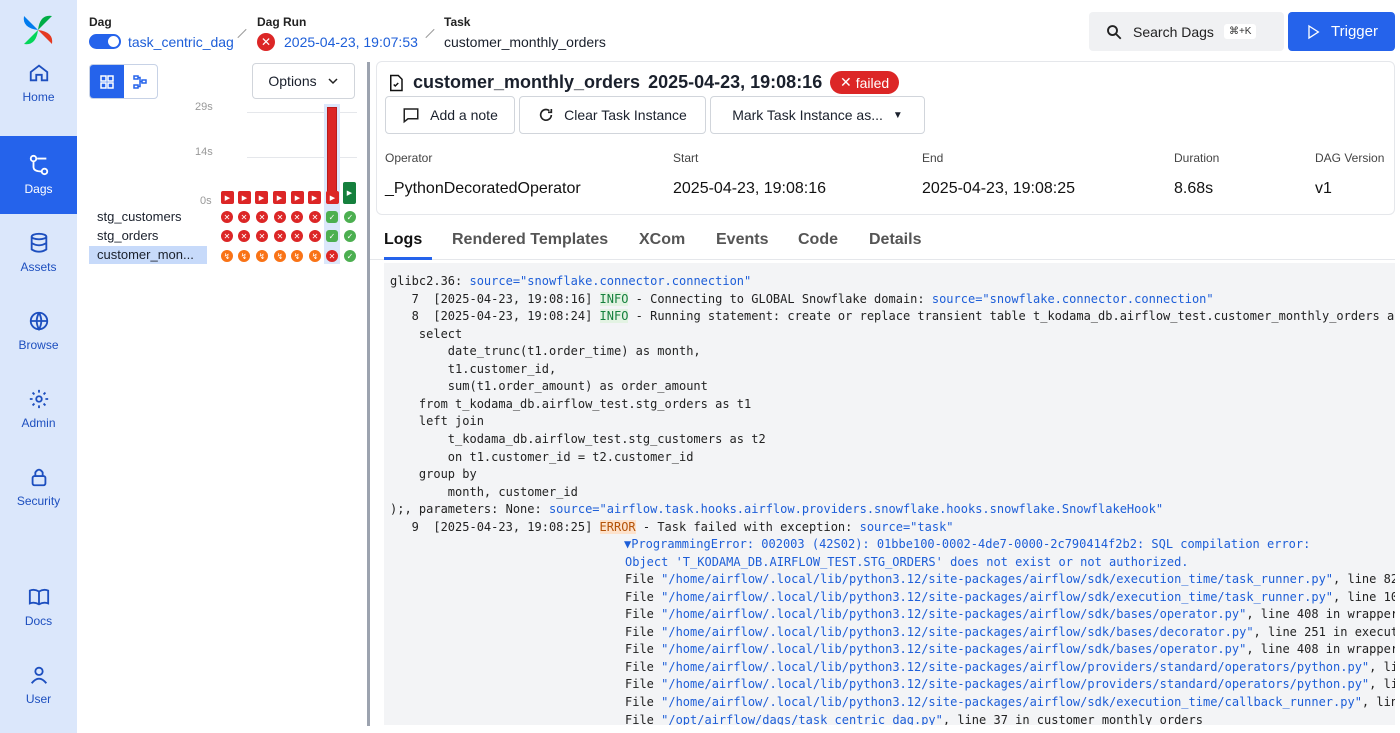 The height and width of the screenshot is (733, 1400). Describe the element at coordinates (735, 82) in the screenshot. I see `task-instance-time: 2025-04-23, 19:08:16` at that location.